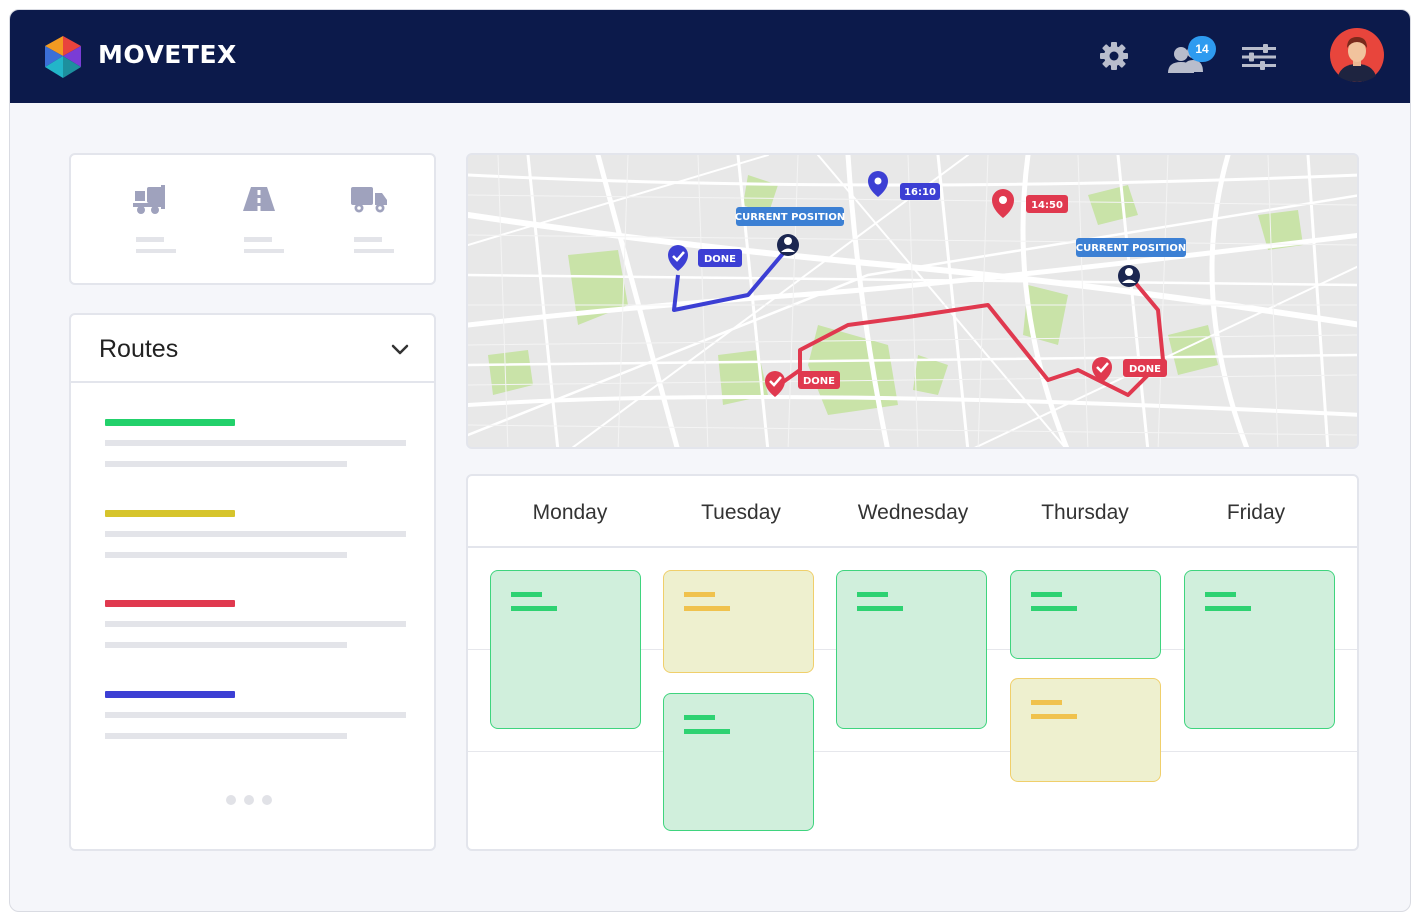 This screenshot has height=920, width=1420. Describe the element at coordinates (369, 219) in the screenshot. I see `quick-action-truck` at that location.